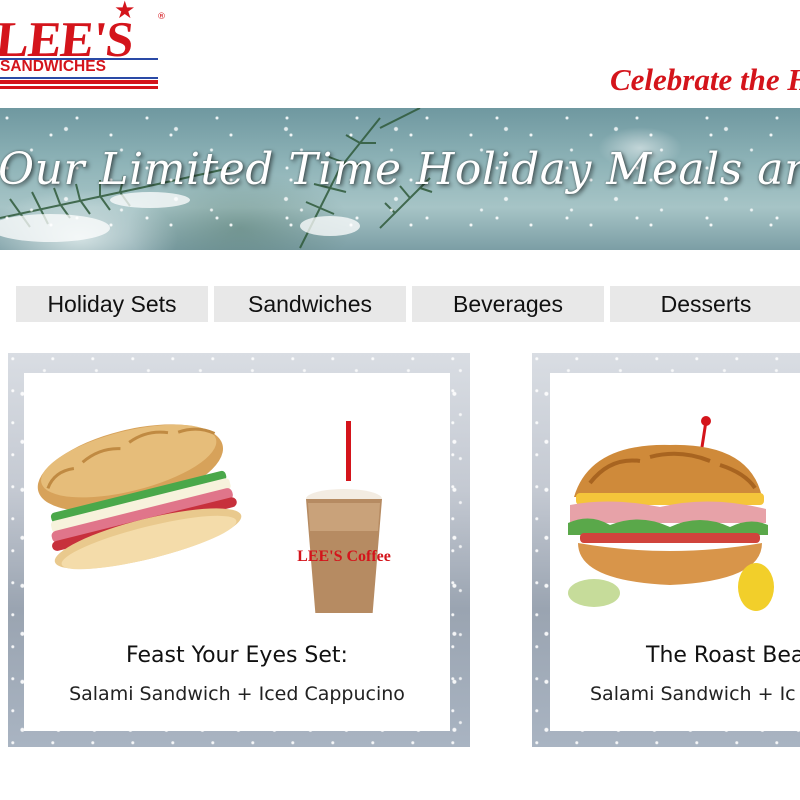 The width and height of the screenshot is (800, 800). What do you see at coordinates (705, 79) in the screenshot?
I see `promo-tagline: Celebrate the H` at bounding box center [705, 79].